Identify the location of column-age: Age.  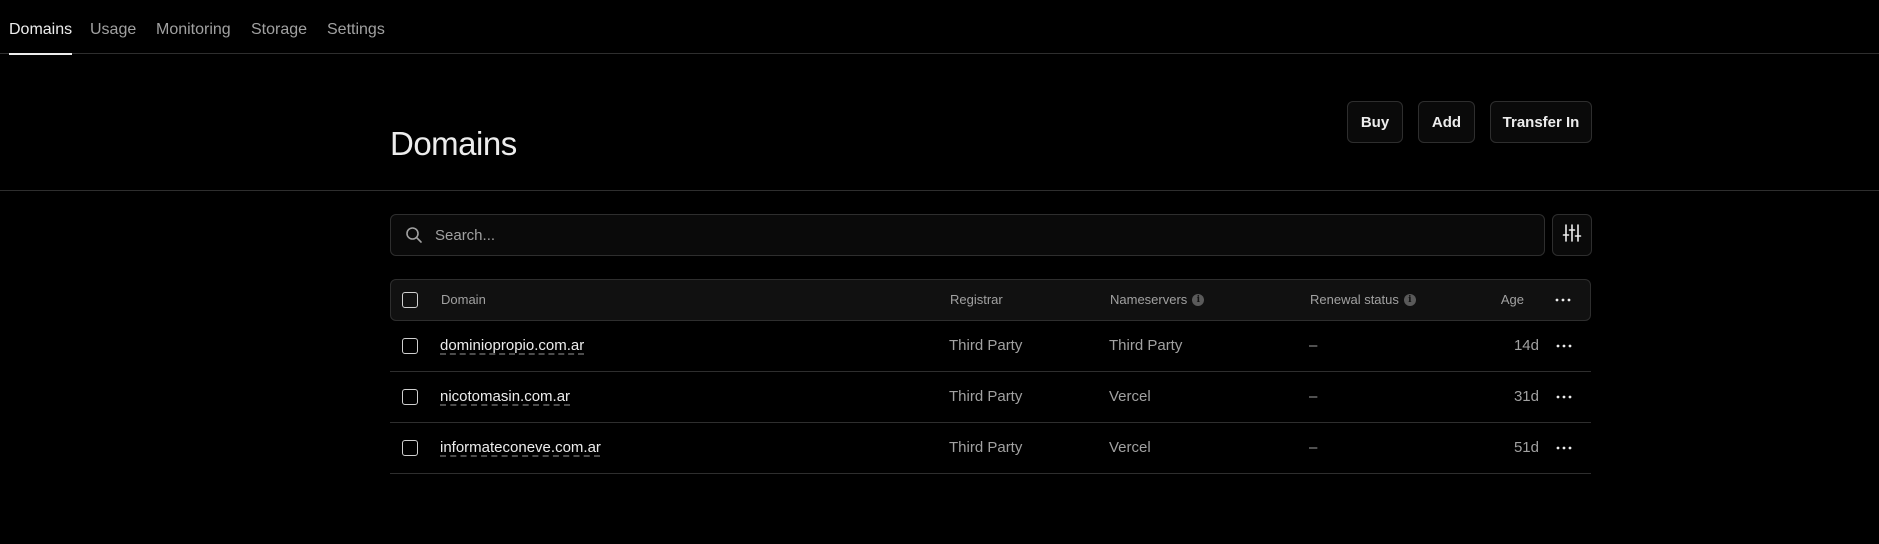
(1512, 300).